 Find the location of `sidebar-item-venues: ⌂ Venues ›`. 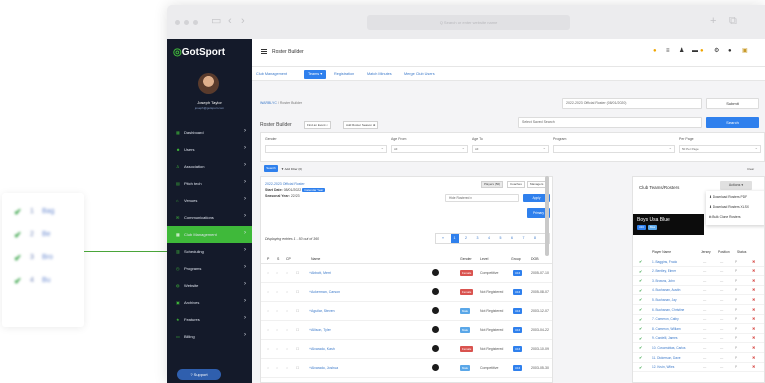

sidebar-item-venues: ⌂ Venues › is located at coordinates (209, 200).